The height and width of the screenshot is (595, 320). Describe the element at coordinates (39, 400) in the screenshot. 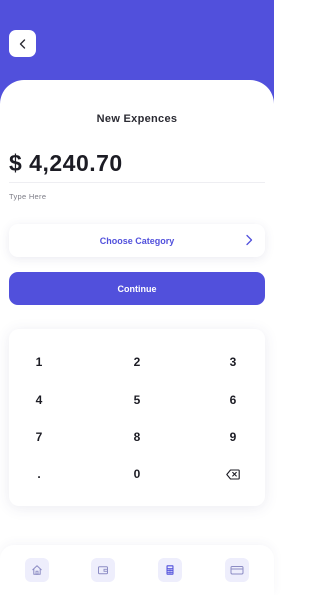

I see `key-4: 4` at that location.